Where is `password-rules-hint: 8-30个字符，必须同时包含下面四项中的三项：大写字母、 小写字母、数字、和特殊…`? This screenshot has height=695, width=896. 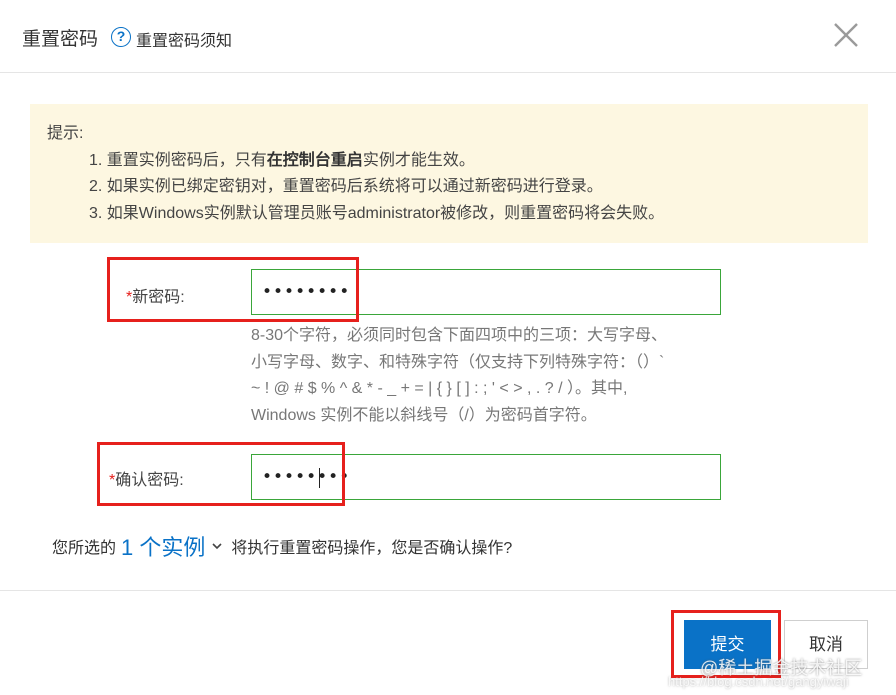 password-rules-hint: 8-30个字符，必须同时包含下面四项中的三项：大写字母、 小写字母、数字、和特殊… is located at coordinates (459, 375).